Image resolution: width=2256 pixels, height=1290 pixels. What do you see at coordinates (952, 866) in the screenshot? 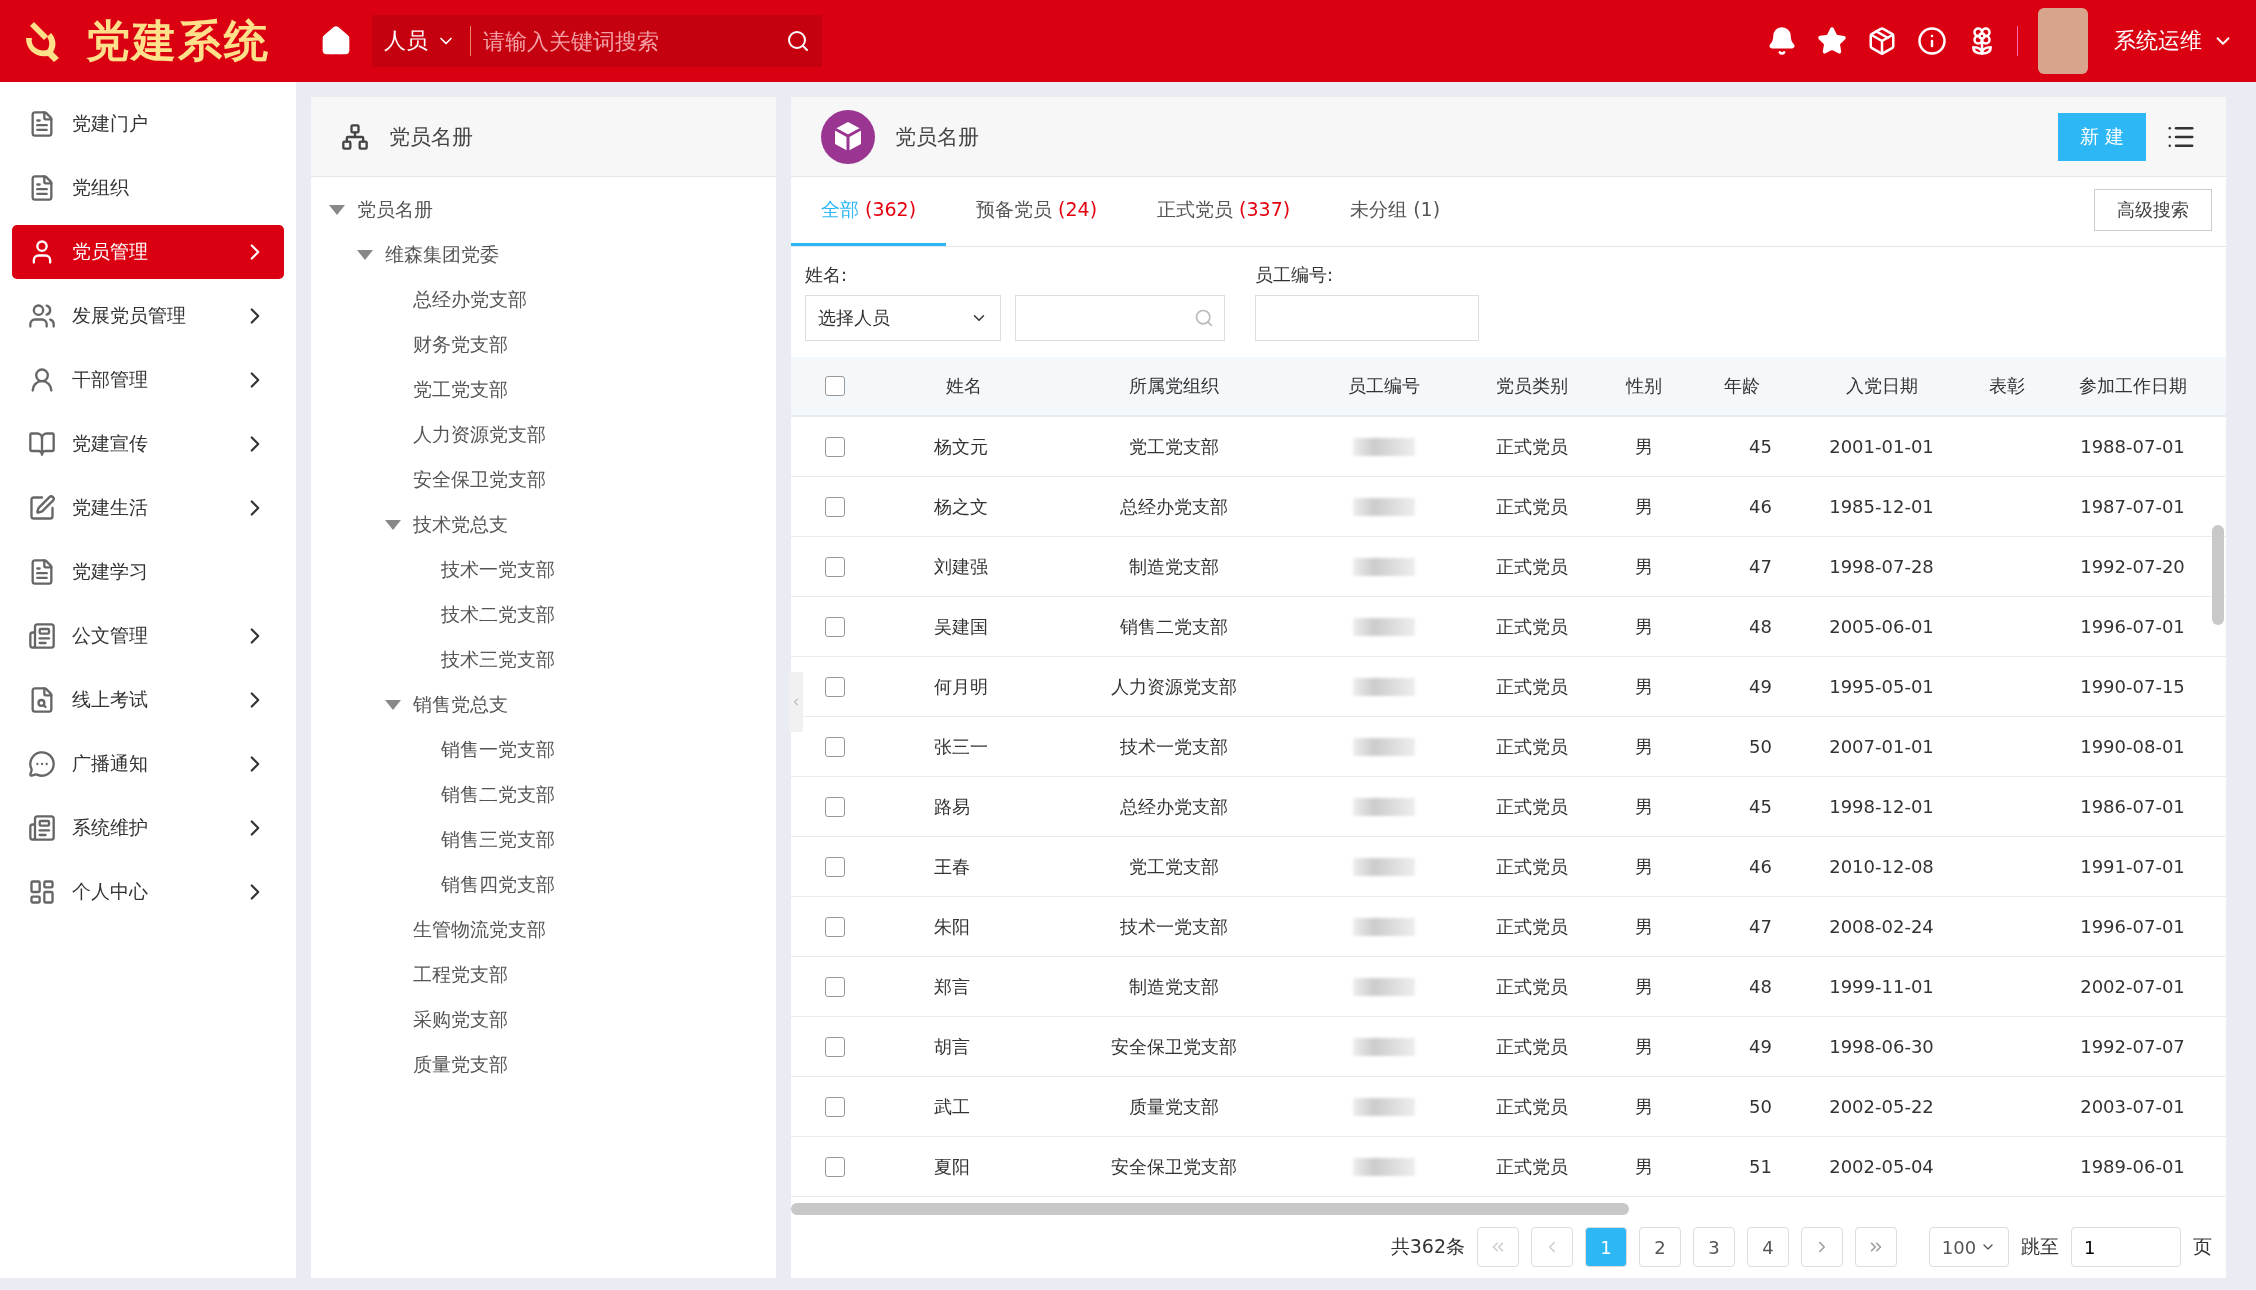
I see `table-cell-text: 王春` at bounding box center [952, 866].